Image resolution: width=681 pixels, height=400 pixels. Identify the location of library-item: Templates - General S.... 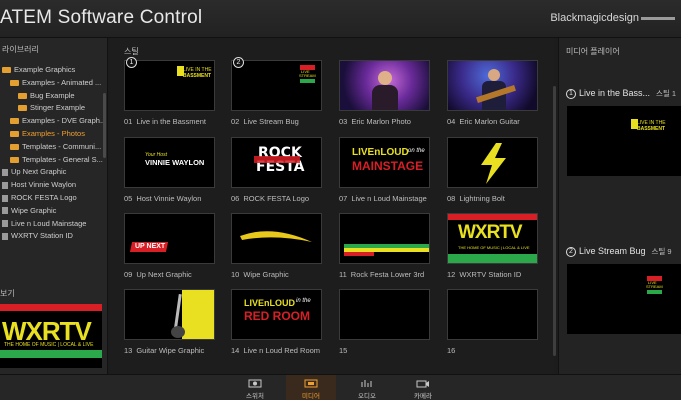
(56, 160).